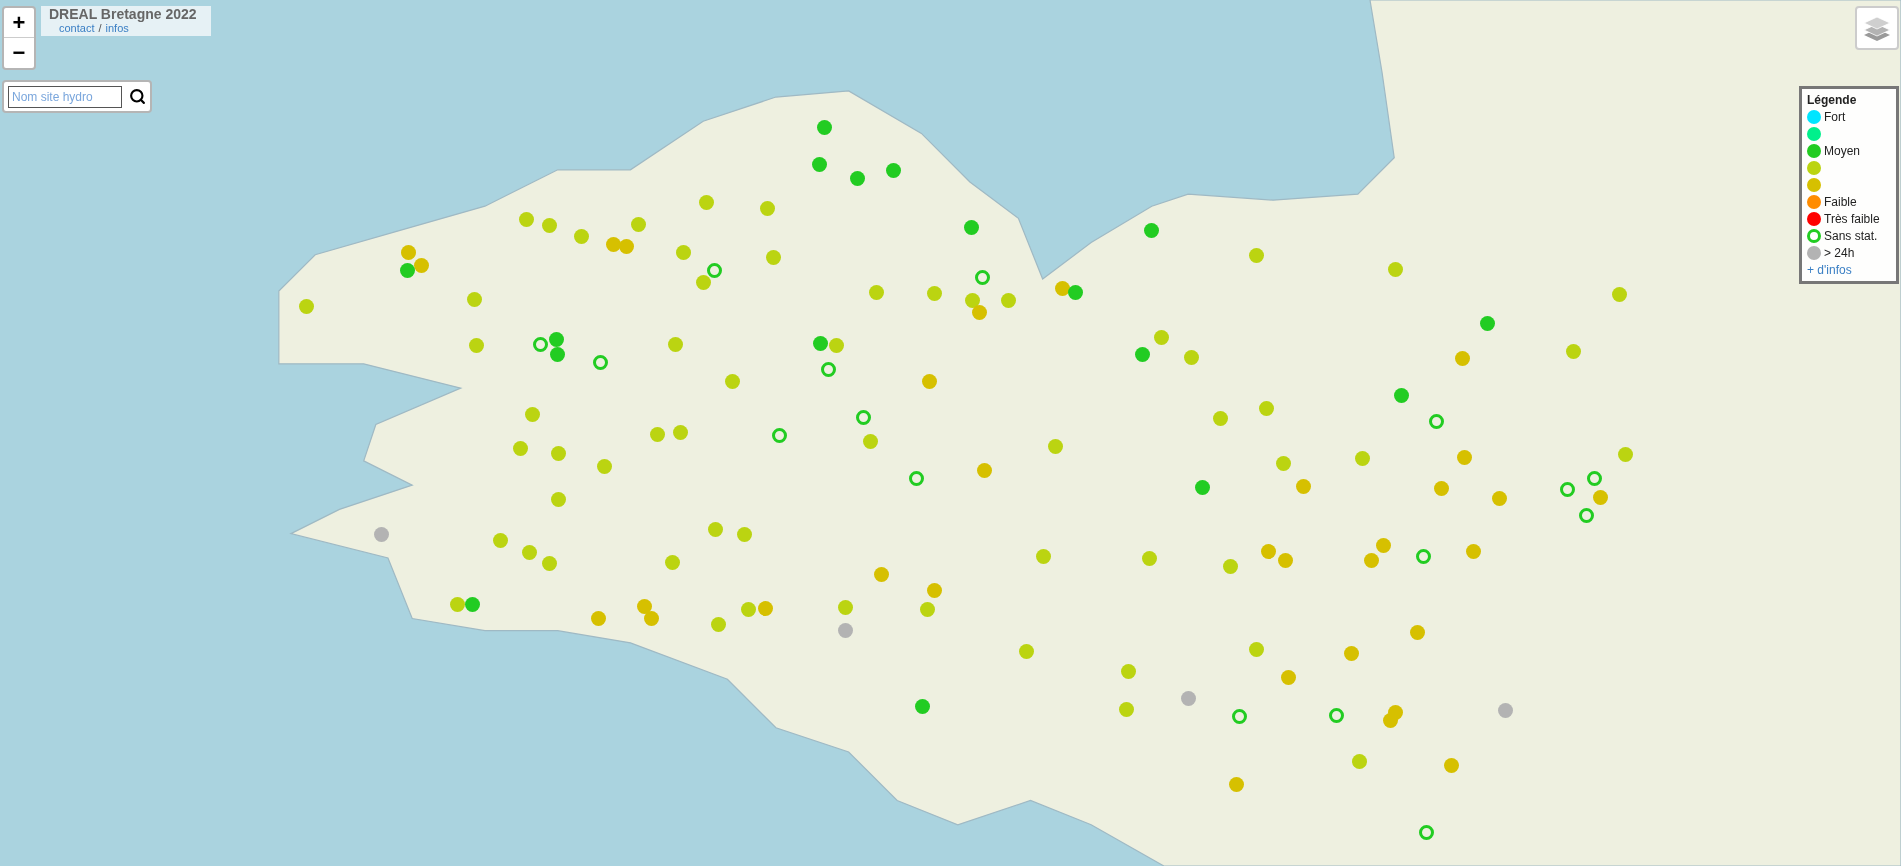  Describe the element at coordinates (65, 96) in the screenshot. I see `search-field: Nom site hydro` at that location.